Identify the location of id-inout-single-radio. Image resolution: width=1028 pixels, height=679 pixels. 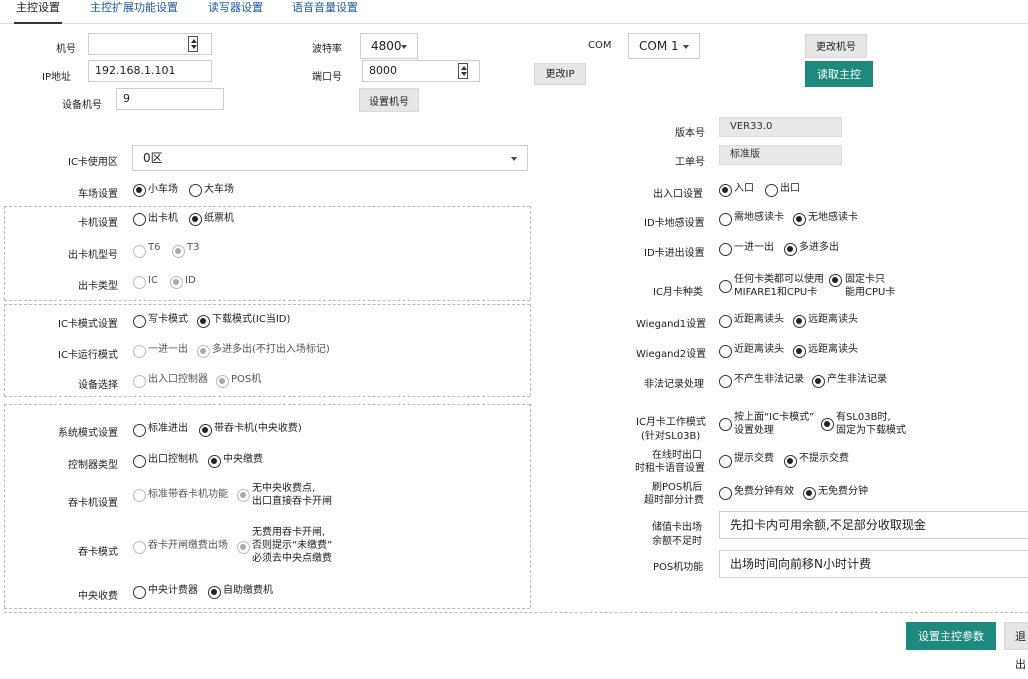
(725, 249).